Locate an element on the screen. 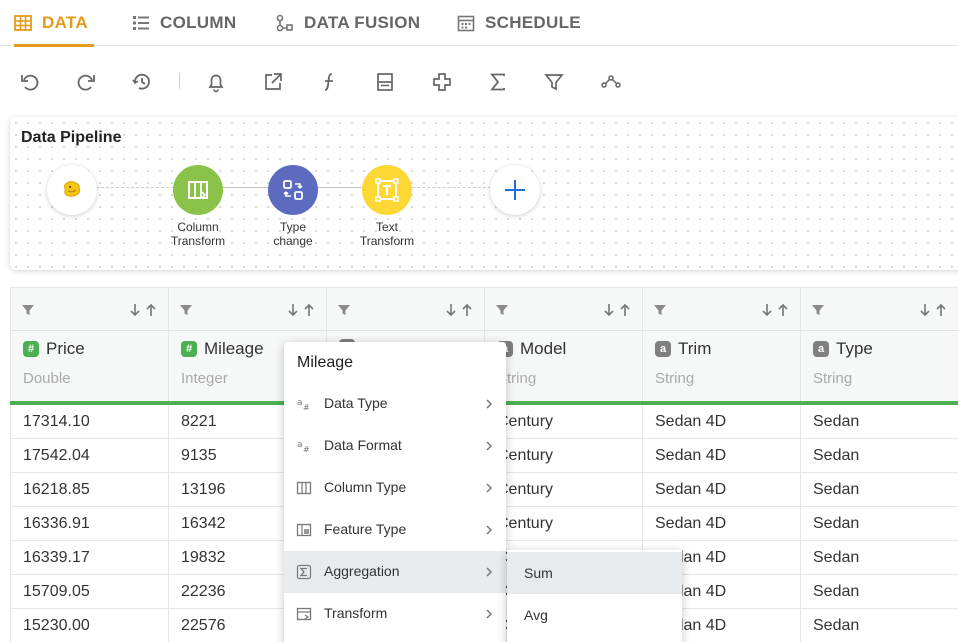 The image size is (958, 642). tab-column: COLUMN is located at coordinates (184, 23).